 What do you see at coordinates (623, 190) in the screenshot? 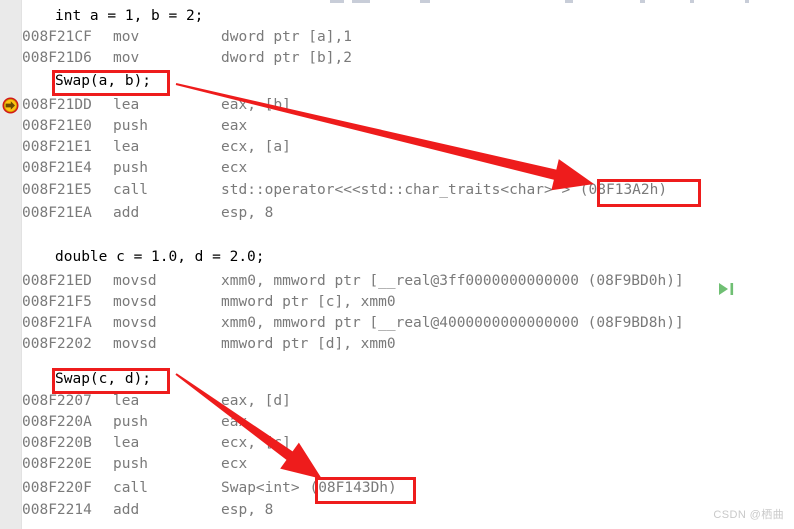
I see `call-target-address: (08F13A2h)` at bounding box center [623, 190].